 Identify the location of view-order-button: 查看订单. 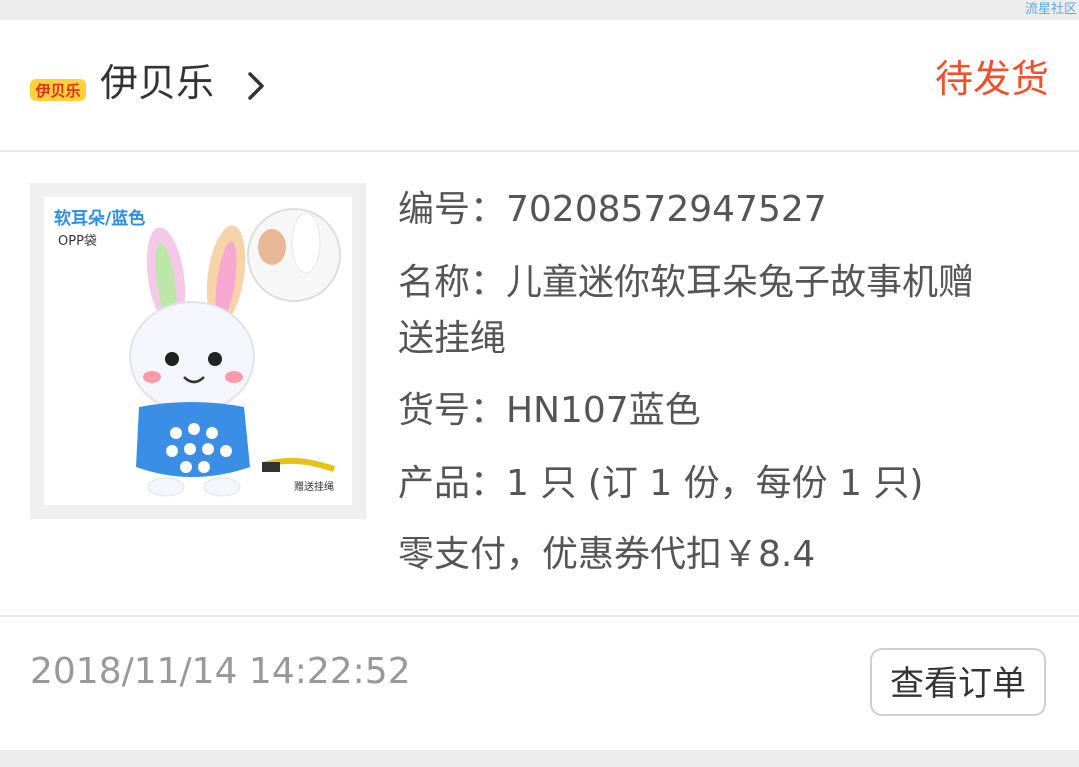
(958, 682).